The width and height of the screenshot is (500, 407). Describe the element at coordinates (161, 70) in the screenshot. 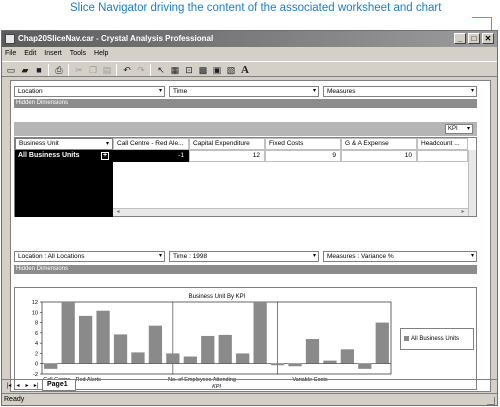

I see `pointer-icon: ↖` at that location.